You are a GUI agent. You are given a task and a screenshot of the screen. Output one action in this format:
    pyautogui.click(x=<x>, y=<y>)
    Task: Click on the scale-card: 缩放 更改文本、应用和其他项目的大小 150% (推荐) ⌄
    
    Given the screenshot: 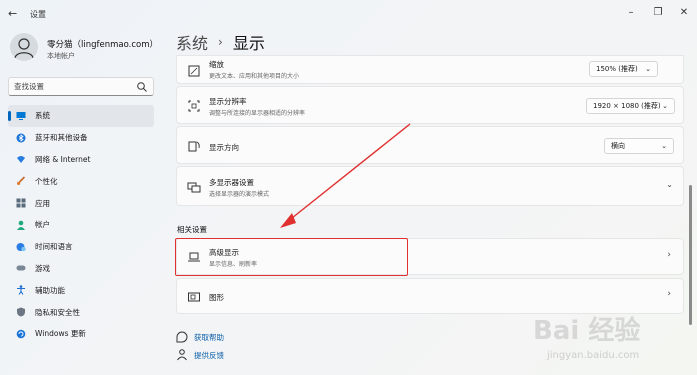 What is the action you would take?
    pyautogui.click(x=430, y=69)
    